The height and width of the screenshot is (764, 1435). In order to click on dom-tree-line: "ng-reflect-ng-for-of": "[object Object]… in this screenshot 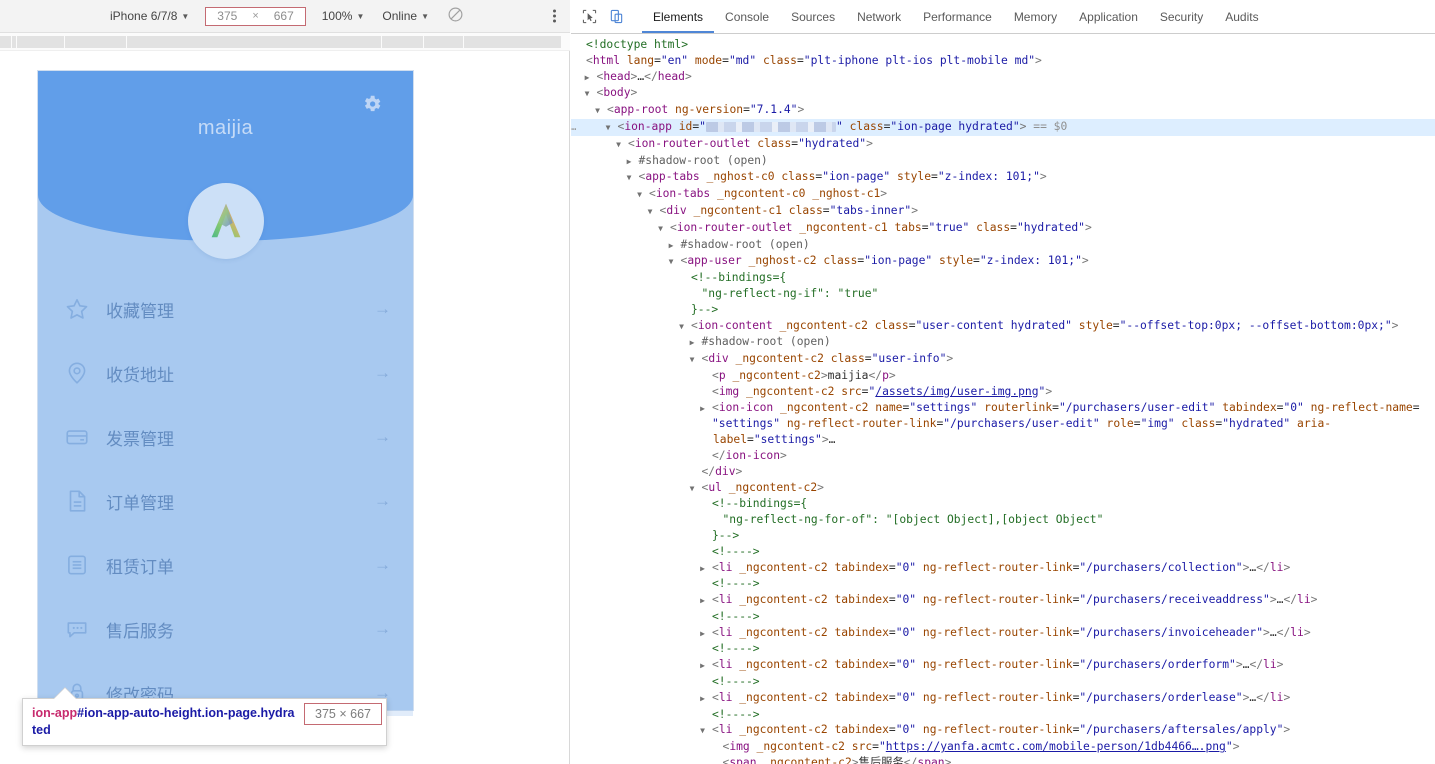, I will do `click(1003, 520)`.